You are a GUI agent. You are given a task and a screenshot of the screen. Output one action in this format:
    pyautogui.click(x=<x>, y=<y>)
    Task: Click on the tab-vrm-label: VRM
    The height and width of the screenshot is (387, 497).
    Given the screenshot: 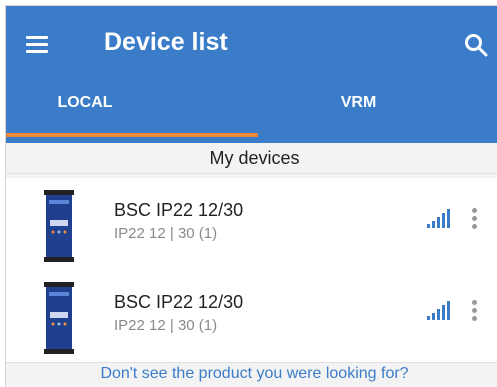 What is the action you would take?
    pyautogui.click(x=358, y=102)
    